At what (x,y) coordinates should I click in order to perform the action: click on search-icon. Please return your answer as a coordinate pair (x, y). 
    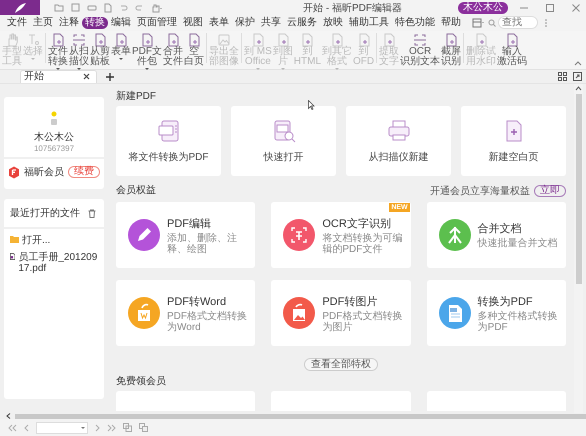
    Looking at the image, I should click on (492, 22).